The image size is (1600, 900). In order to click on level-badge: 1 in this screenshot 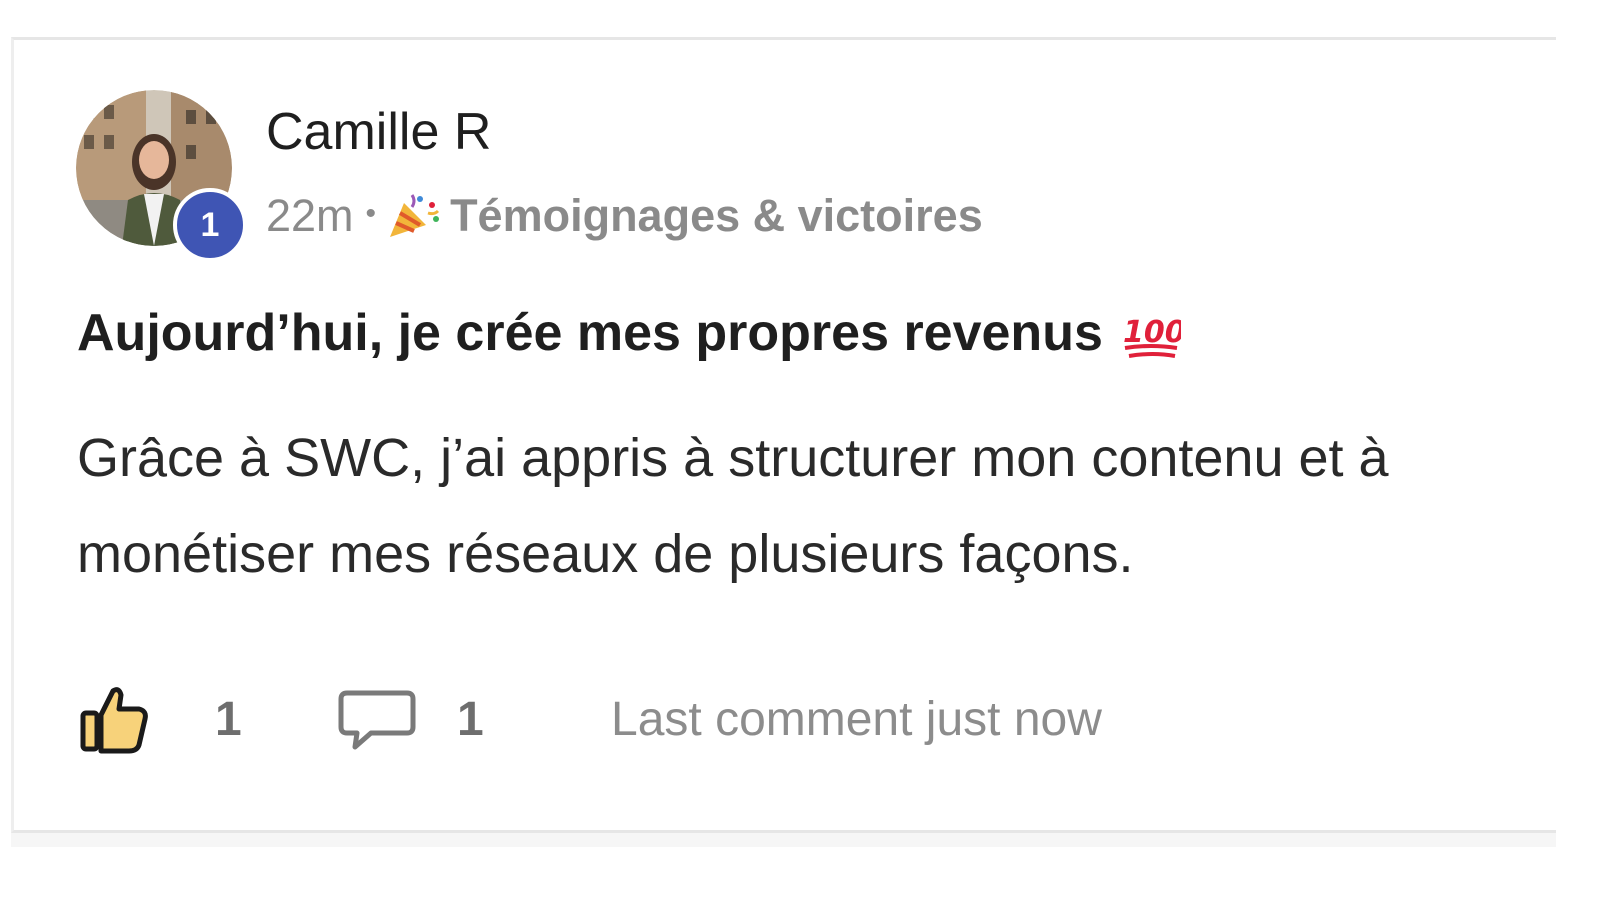, I will do `click(210, 225)`.